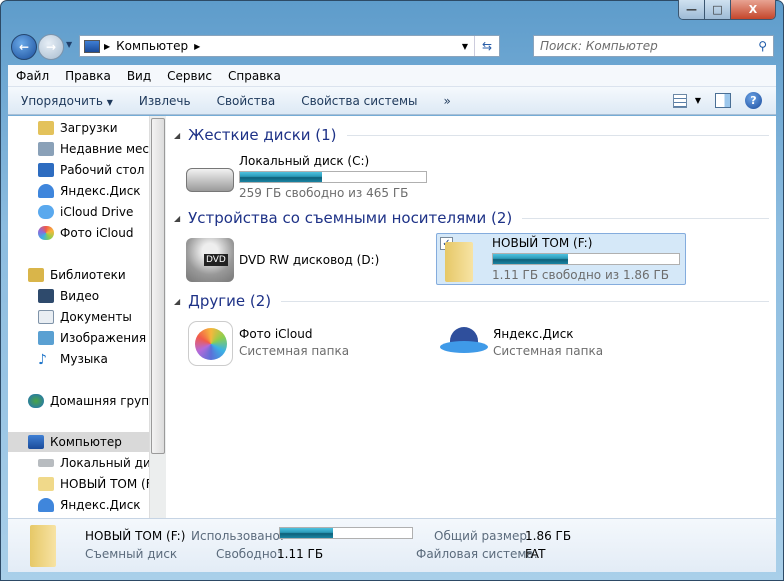 The image size is (784, 581). I want to click on sidebar-item-yandex-disk: Яндекс.Диск, so click(93, 191).